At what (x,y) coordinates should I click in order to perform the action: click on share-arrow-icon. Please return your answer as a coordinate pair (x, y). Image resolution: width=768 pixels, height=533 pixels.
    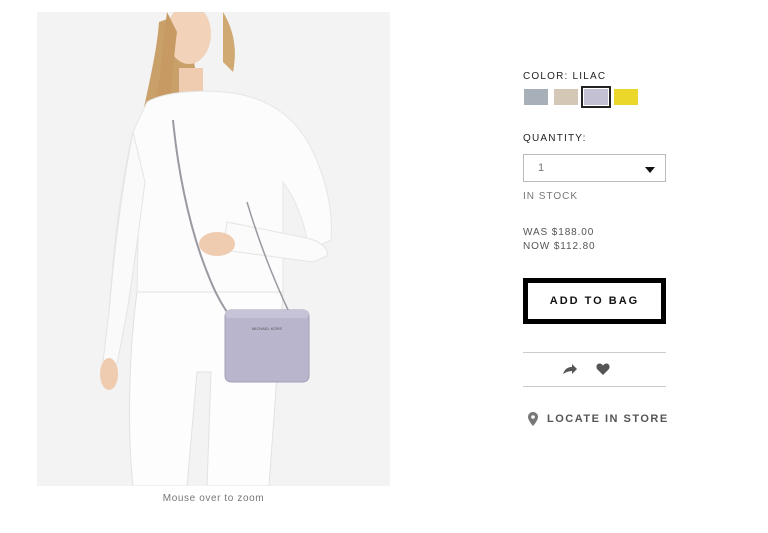
    Looking at the image, I should click on (570, 369).